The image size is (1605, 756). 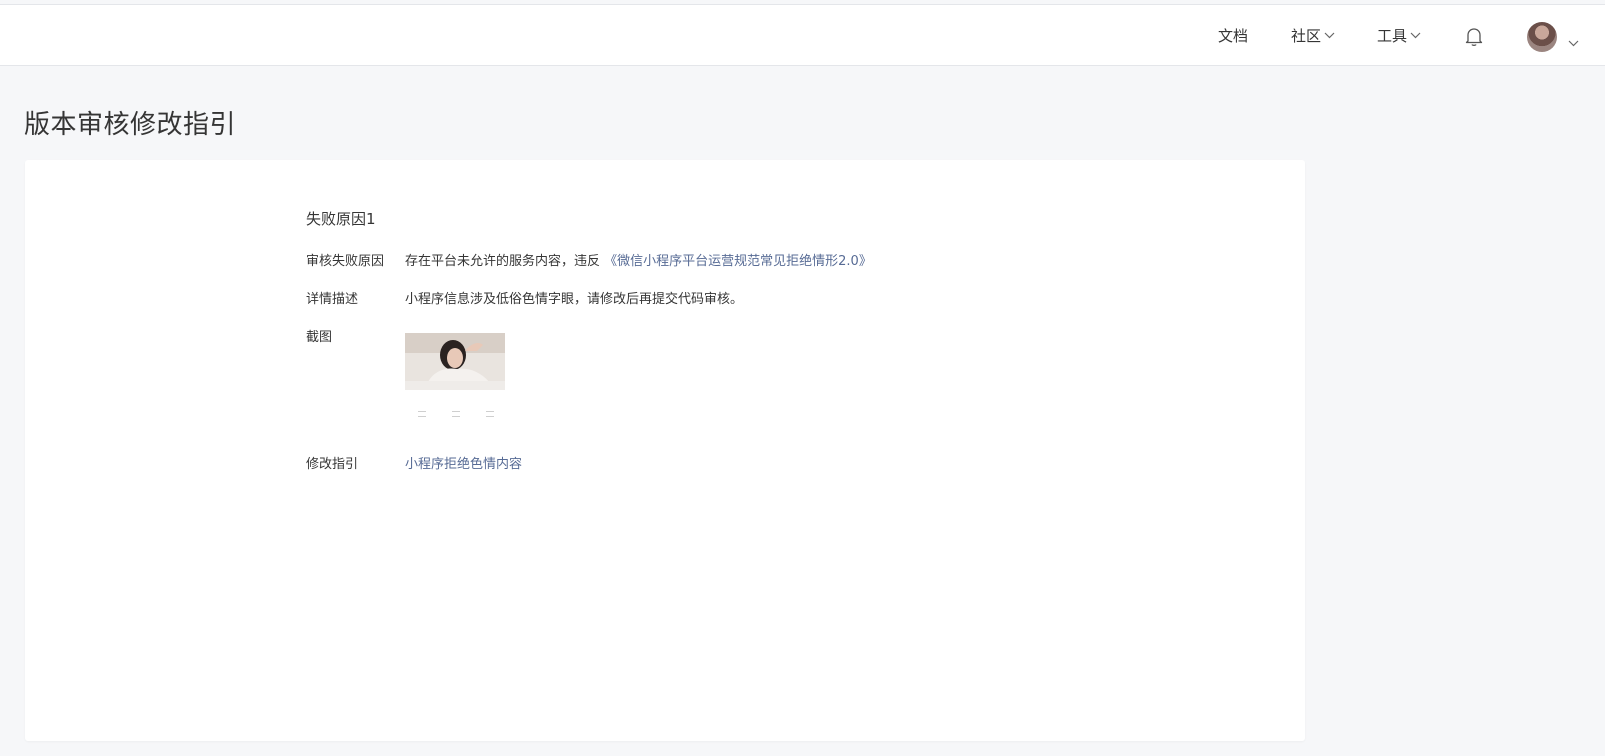 I want to click on page-title: 版本审核修改指引, so click(x=130, y=125).